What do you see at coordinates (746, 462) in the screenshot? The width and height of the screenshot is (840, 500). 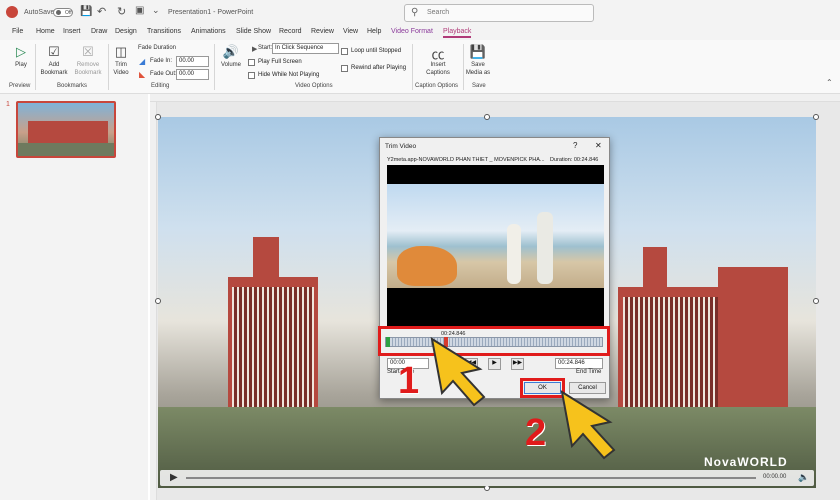 I see `watermark-logo: NovaWORLD` at bounding box center [746, 462].